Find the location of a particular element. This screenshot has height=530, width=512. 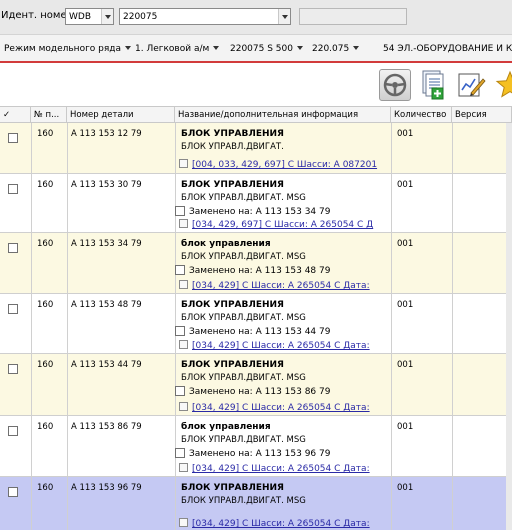

header-quantity: Количество is located at coordinates (421, 114).